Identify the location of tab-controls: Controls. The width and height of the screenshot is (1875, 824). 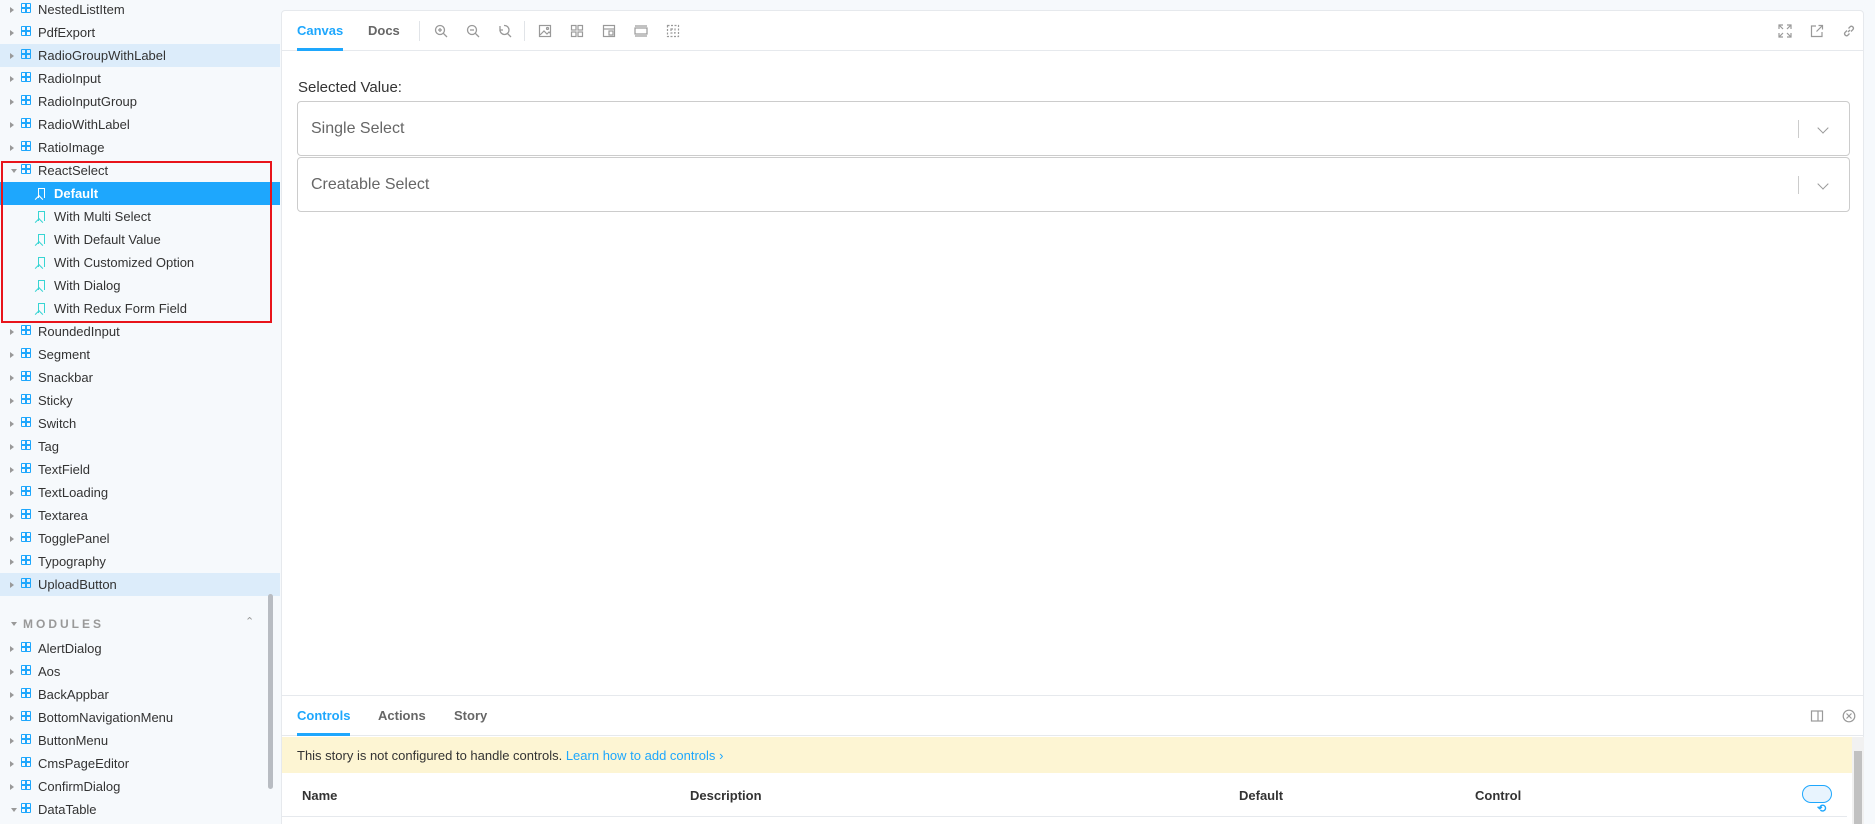
(324, 716).